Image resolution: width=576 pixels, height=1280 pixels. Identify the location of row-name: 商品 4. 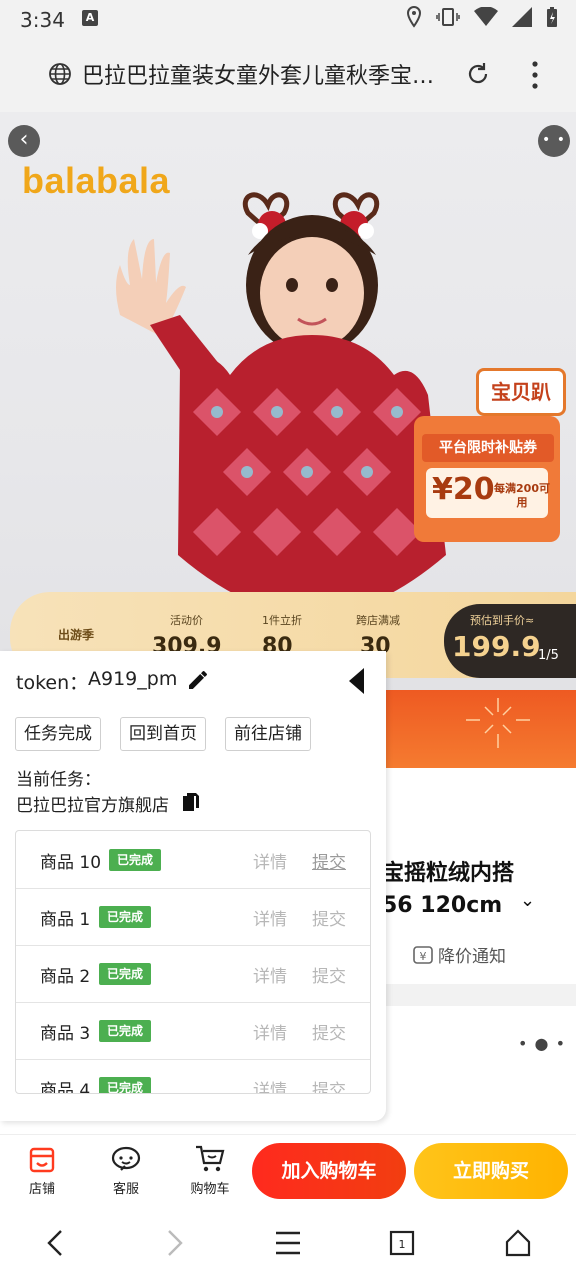
(65, 1087).